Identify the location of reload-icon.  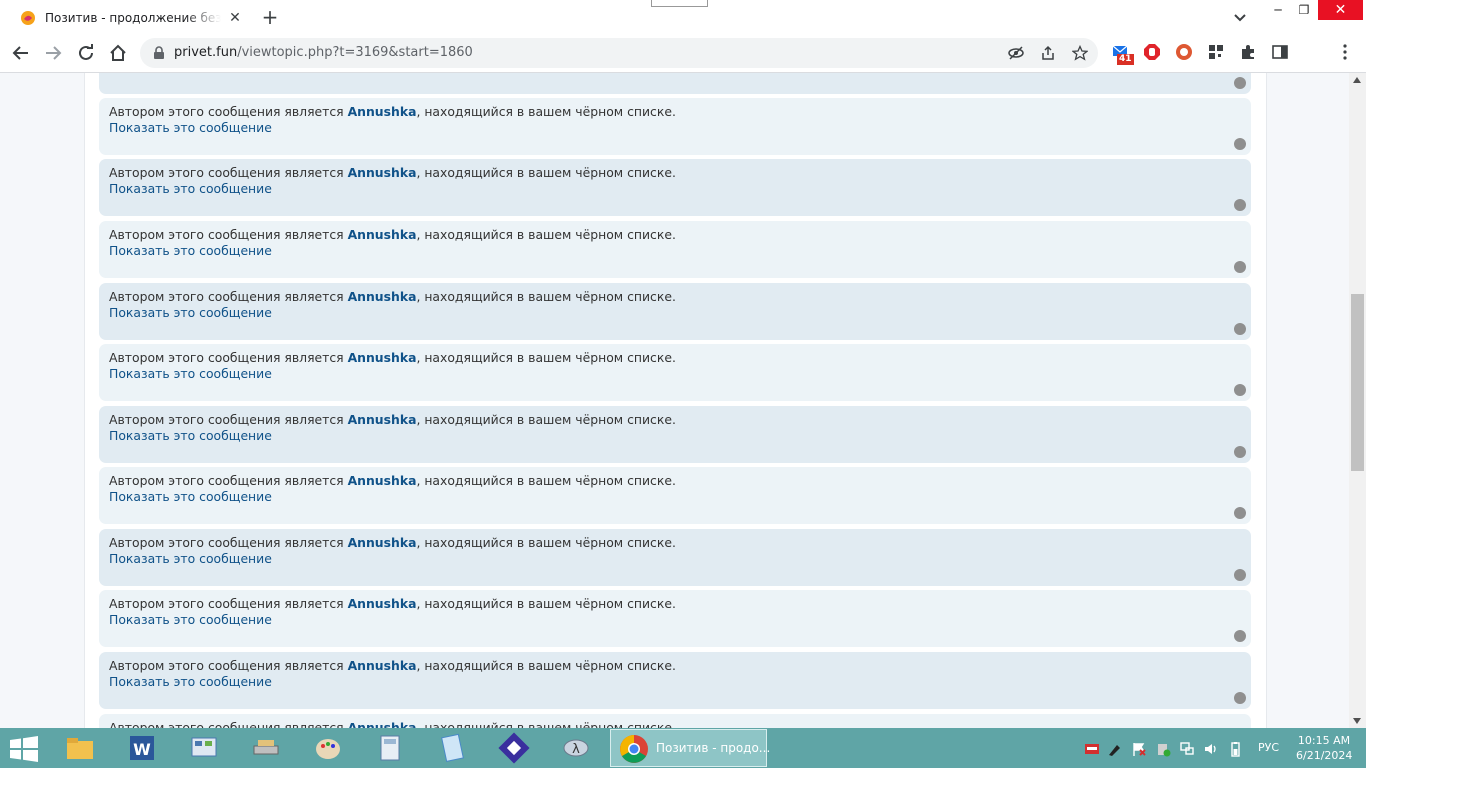
(86, 52).